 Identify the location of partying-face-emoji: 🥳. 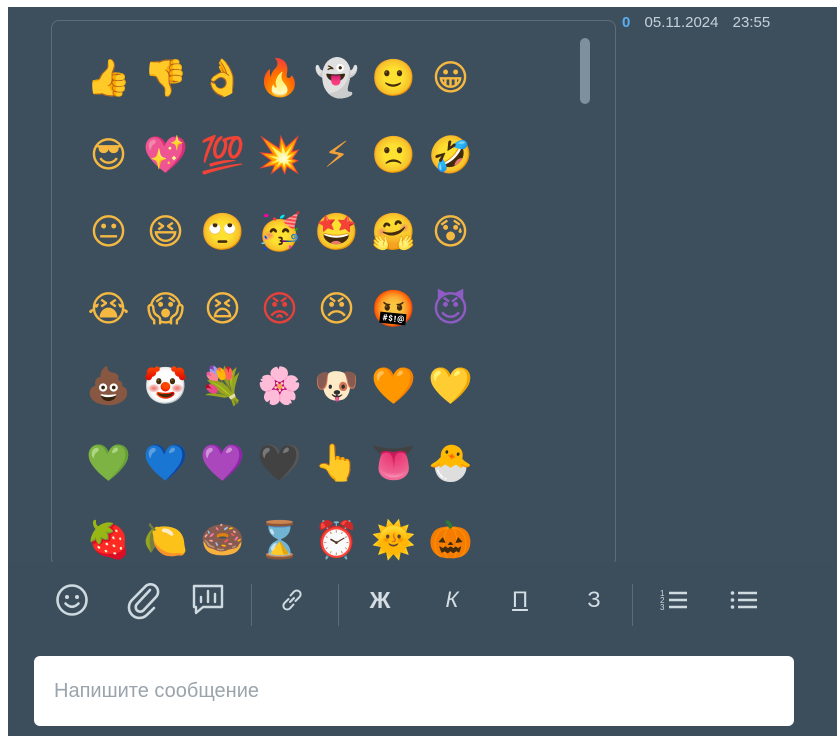
(279, 249).